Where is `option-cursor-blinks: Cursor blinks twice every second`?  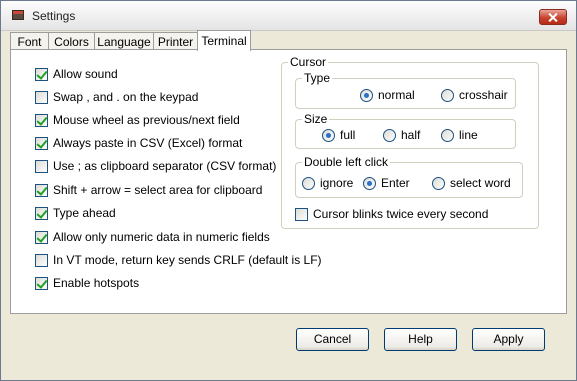
option-cursor-blinks: Cursor blinks twice every second is located at coordinates (391, 214).